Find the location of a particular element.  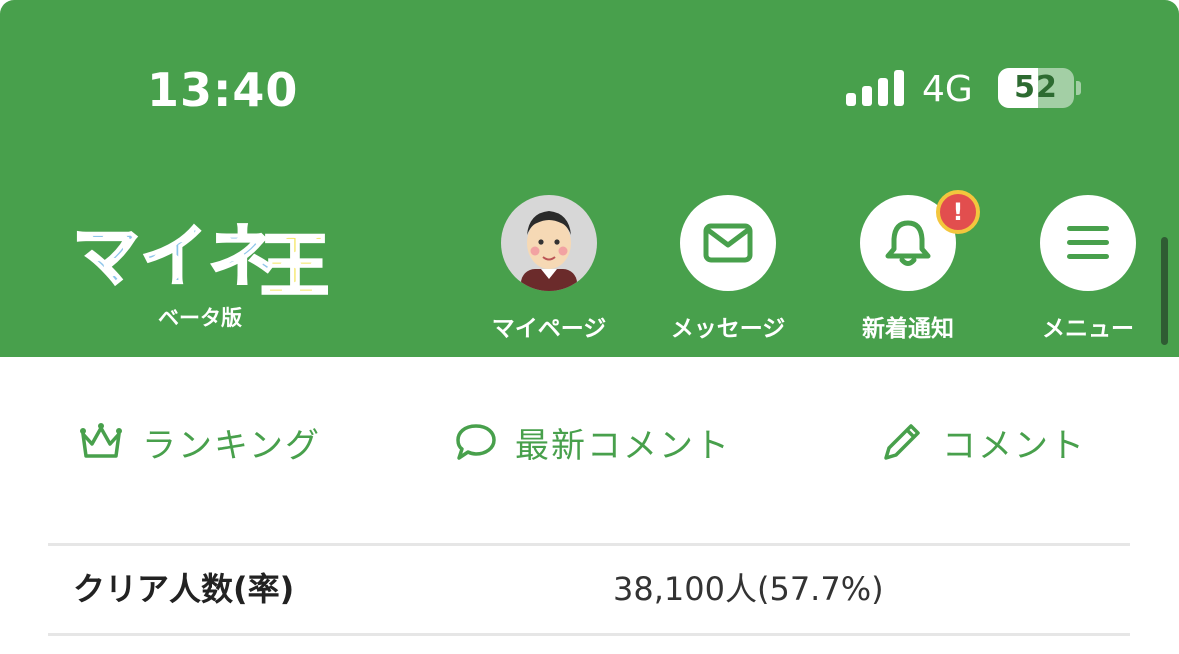

clear-count-value: 38,100人(57.7%) is located at coordinates (748, 589).